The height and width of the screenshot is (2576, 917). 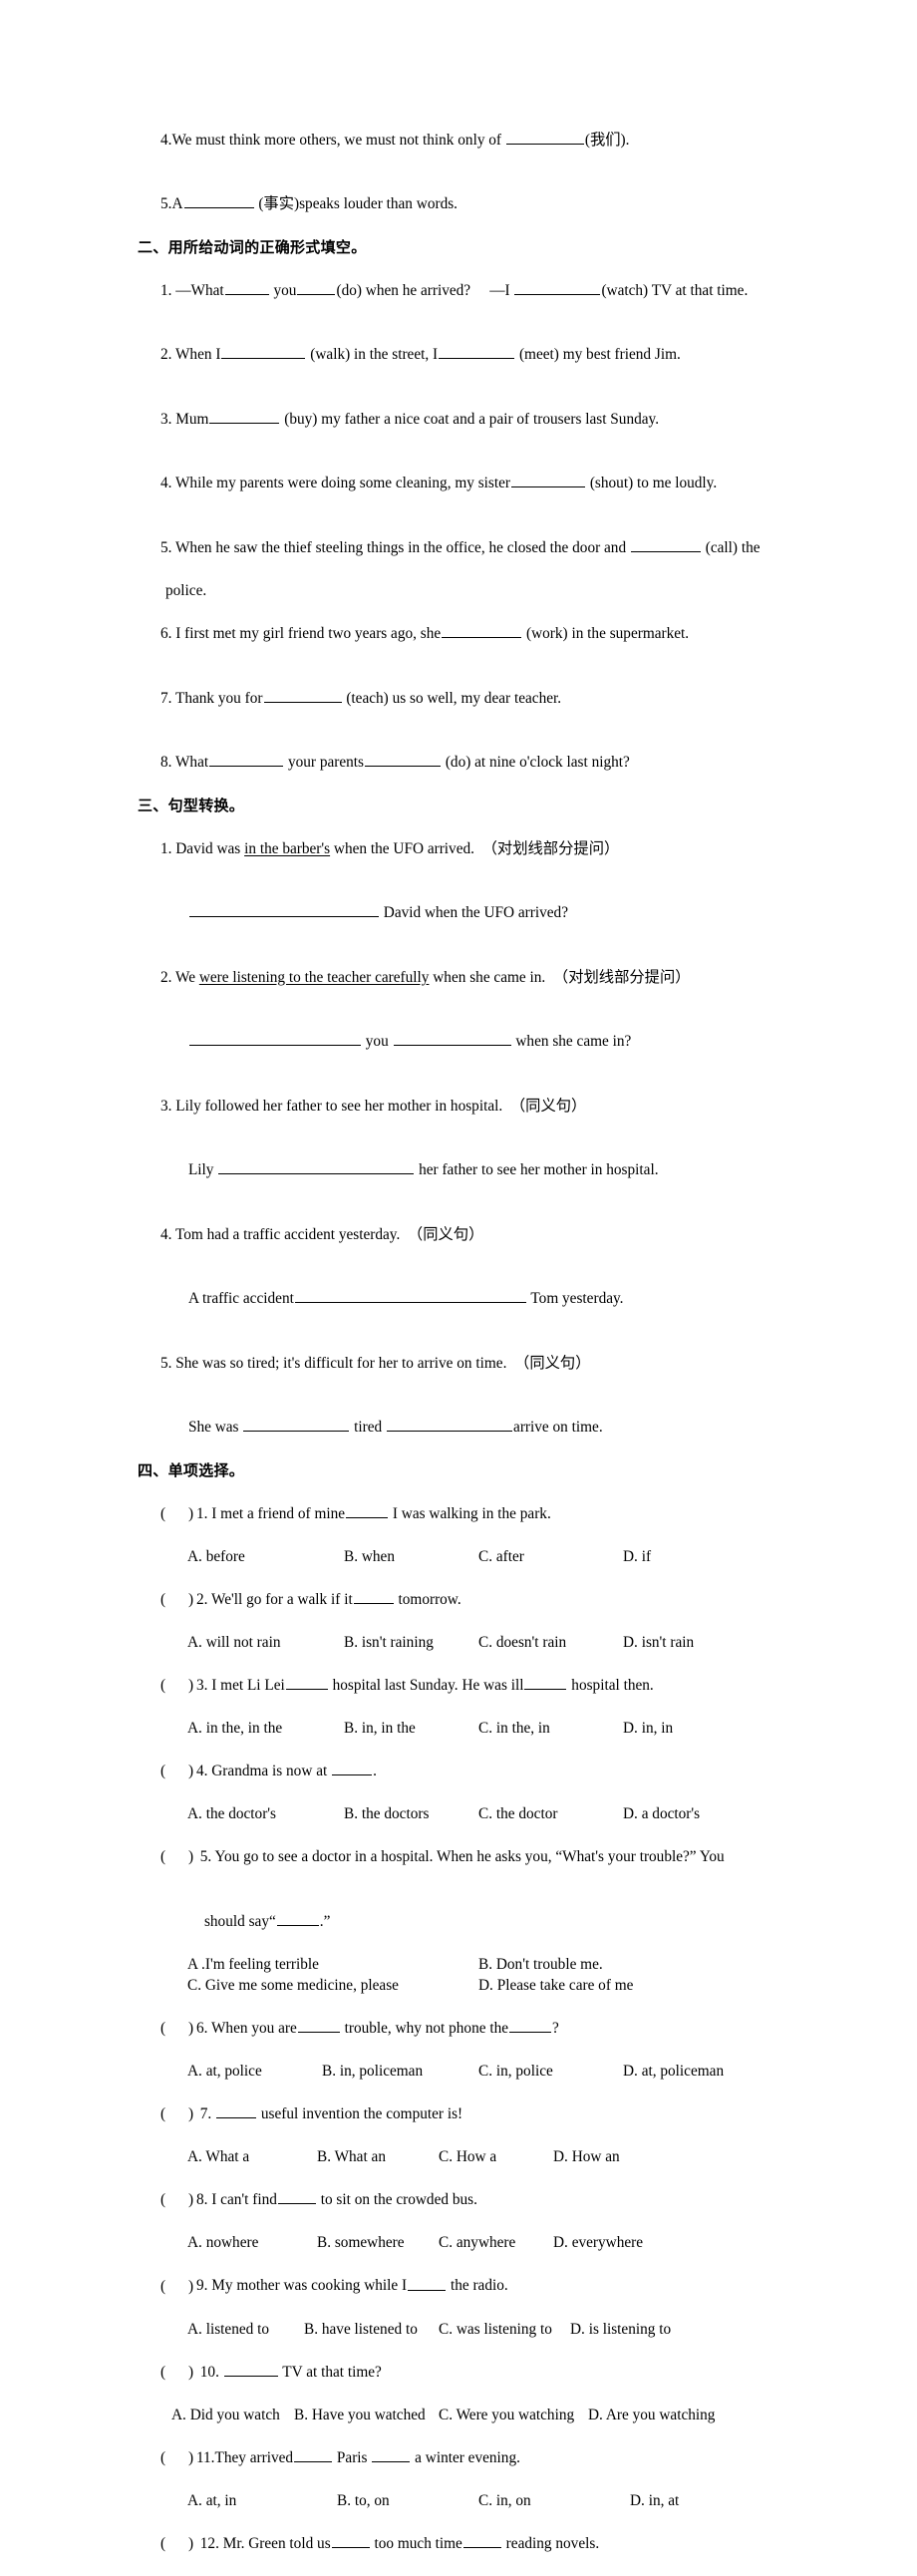 What do you see at coordinates (586, 2157) in the screenshot?
I see `option-d: D. How an` at bounding box center [586, 2157].